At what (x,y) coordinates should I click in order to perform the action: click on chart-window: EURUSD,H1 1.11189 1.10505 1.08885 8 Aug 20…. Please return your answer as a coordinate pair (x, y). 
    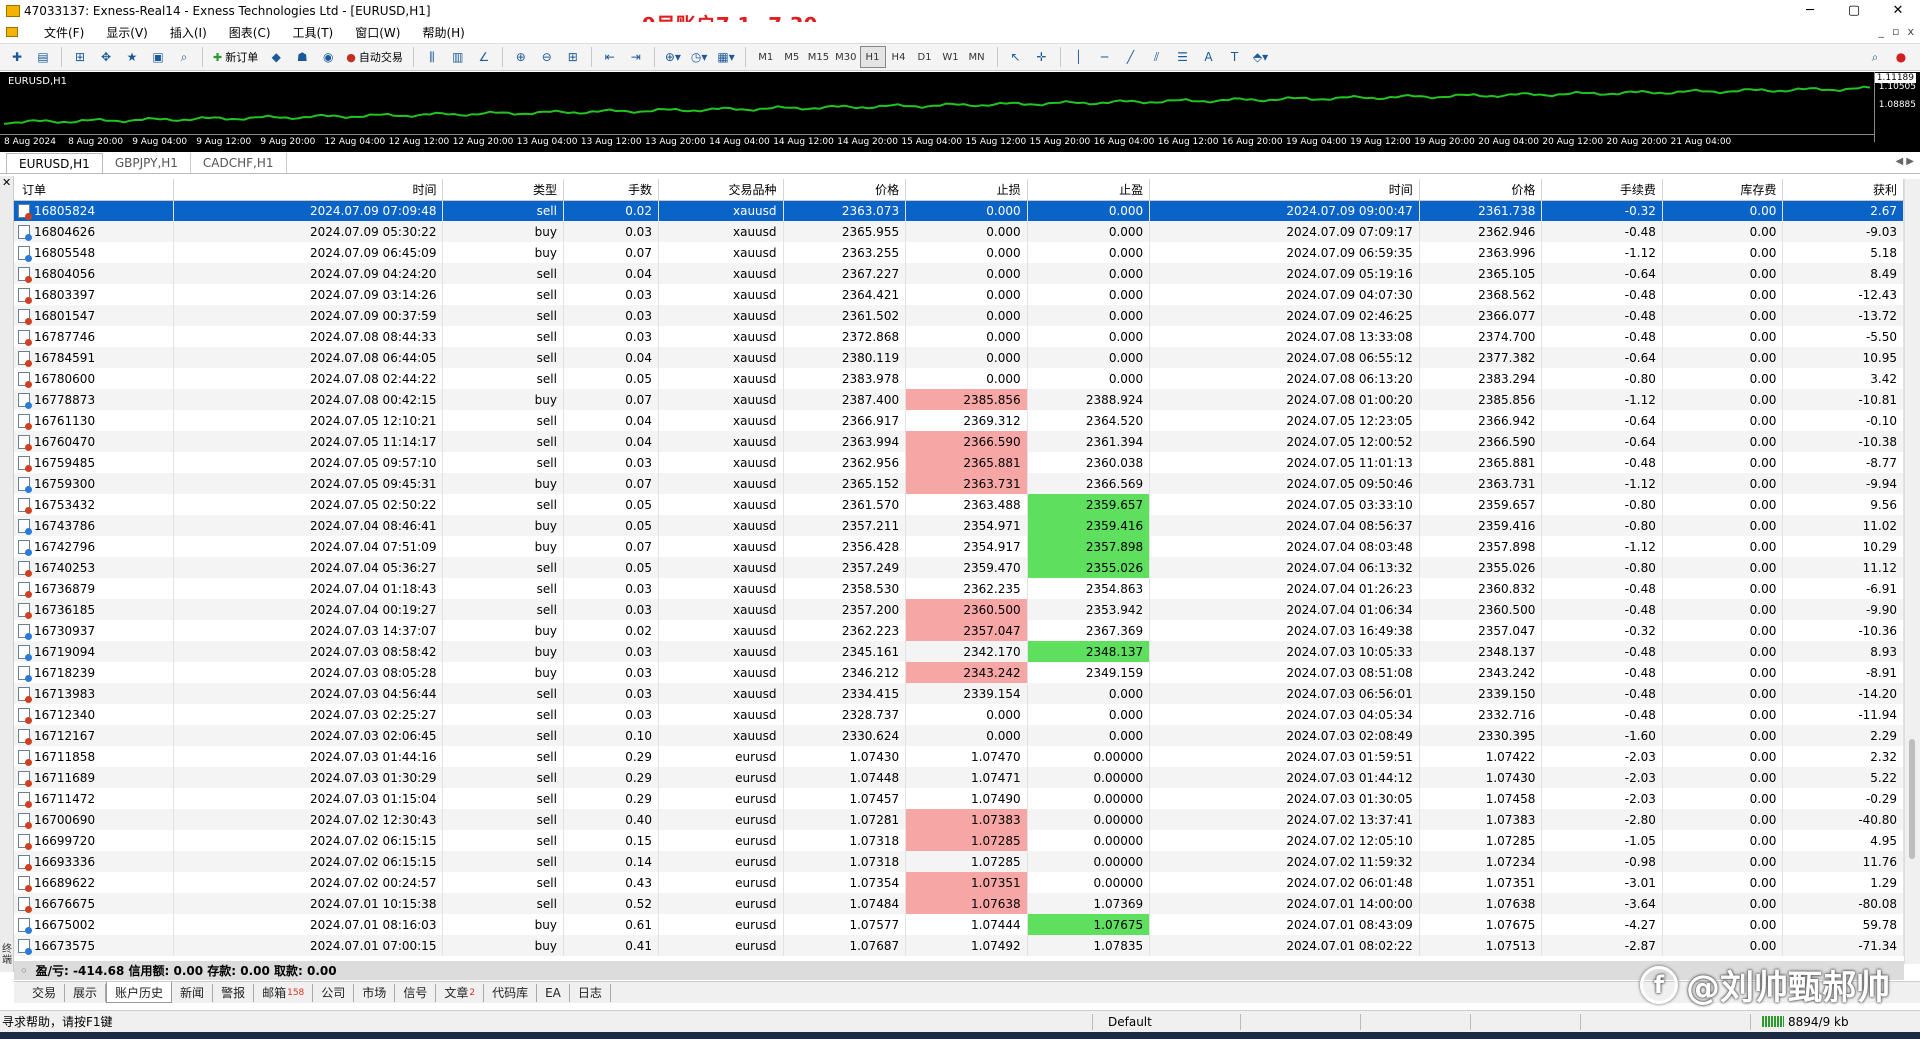
    Looking at the image, I should click on (960, 112).